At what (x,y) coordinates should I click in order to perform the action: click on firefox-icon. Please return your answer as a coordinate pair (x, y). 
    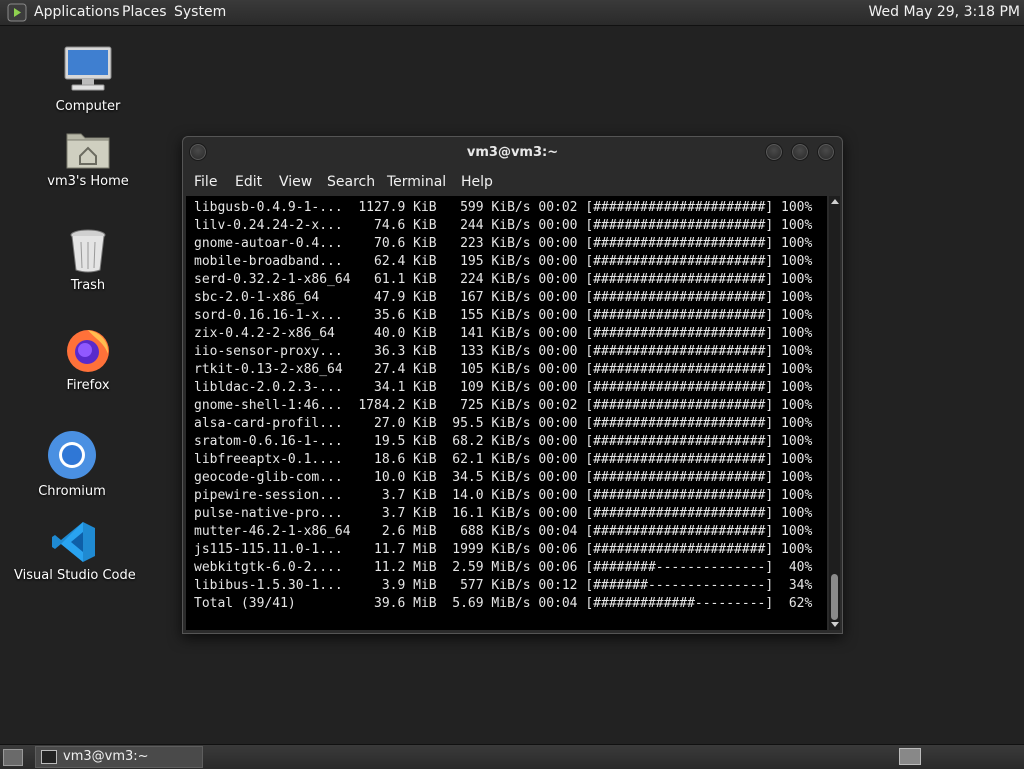
    Looking at the image, I should click on (88, 351).